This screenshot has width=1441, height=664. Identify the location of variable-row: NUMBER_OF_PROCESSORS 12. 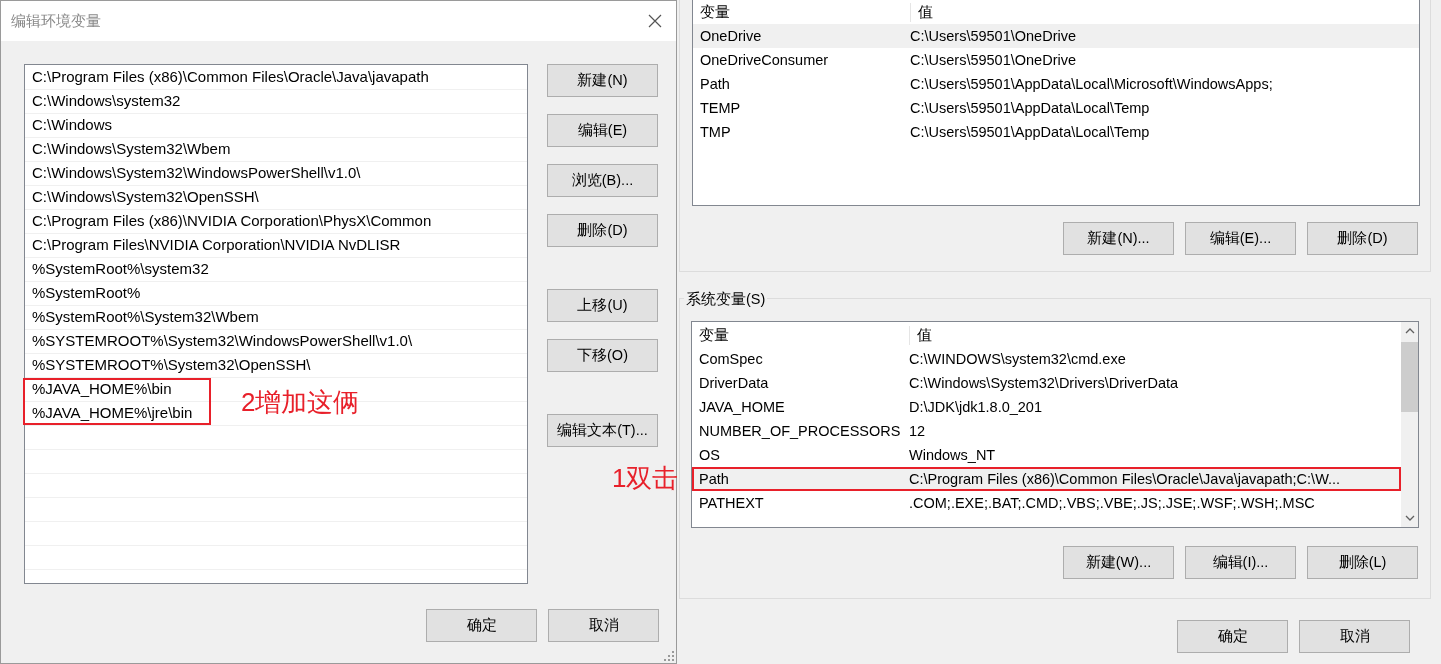
(1046, 431).